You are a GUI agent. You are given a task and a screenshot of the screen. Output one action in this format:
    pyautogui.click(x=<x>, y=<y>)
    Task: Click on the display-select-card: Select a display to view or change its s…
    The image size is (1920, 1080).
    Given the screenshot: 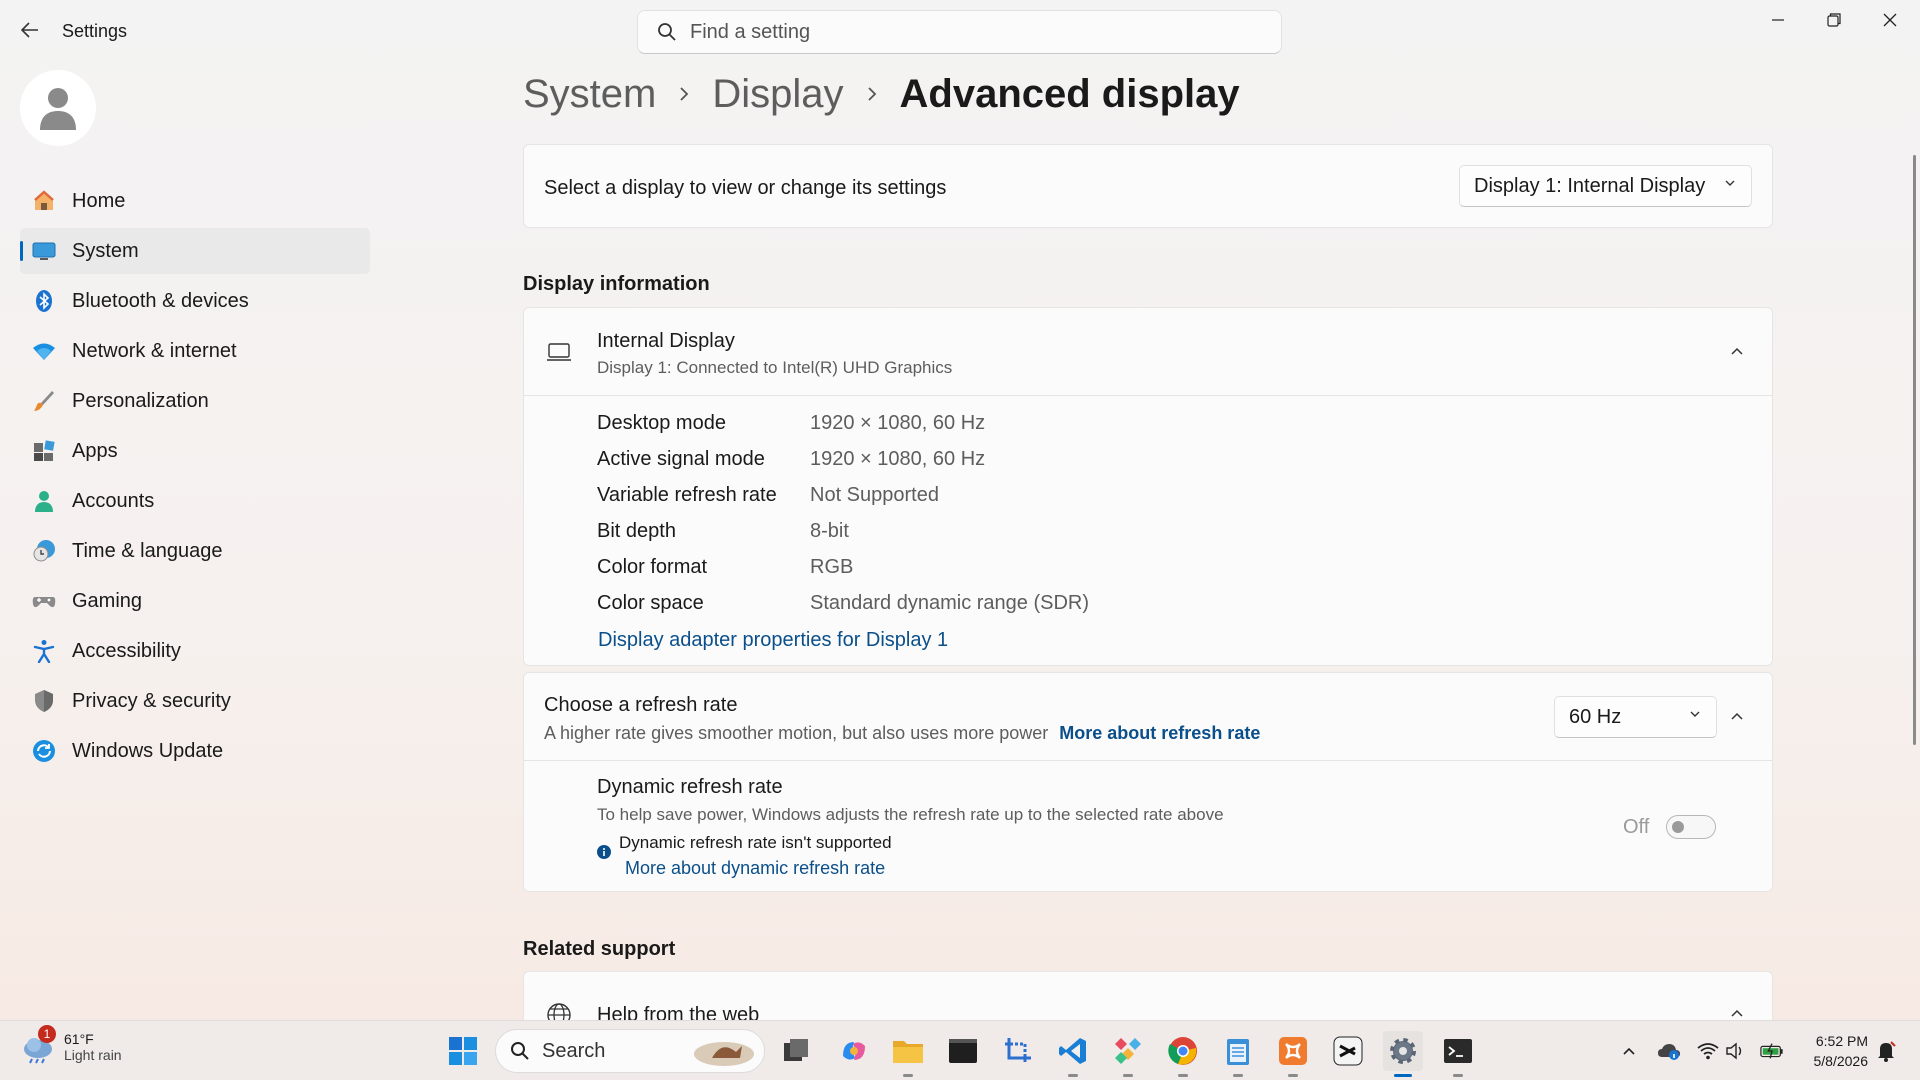 What is the action you would take?
    pyautogui.click(x=1148, y=186)
    